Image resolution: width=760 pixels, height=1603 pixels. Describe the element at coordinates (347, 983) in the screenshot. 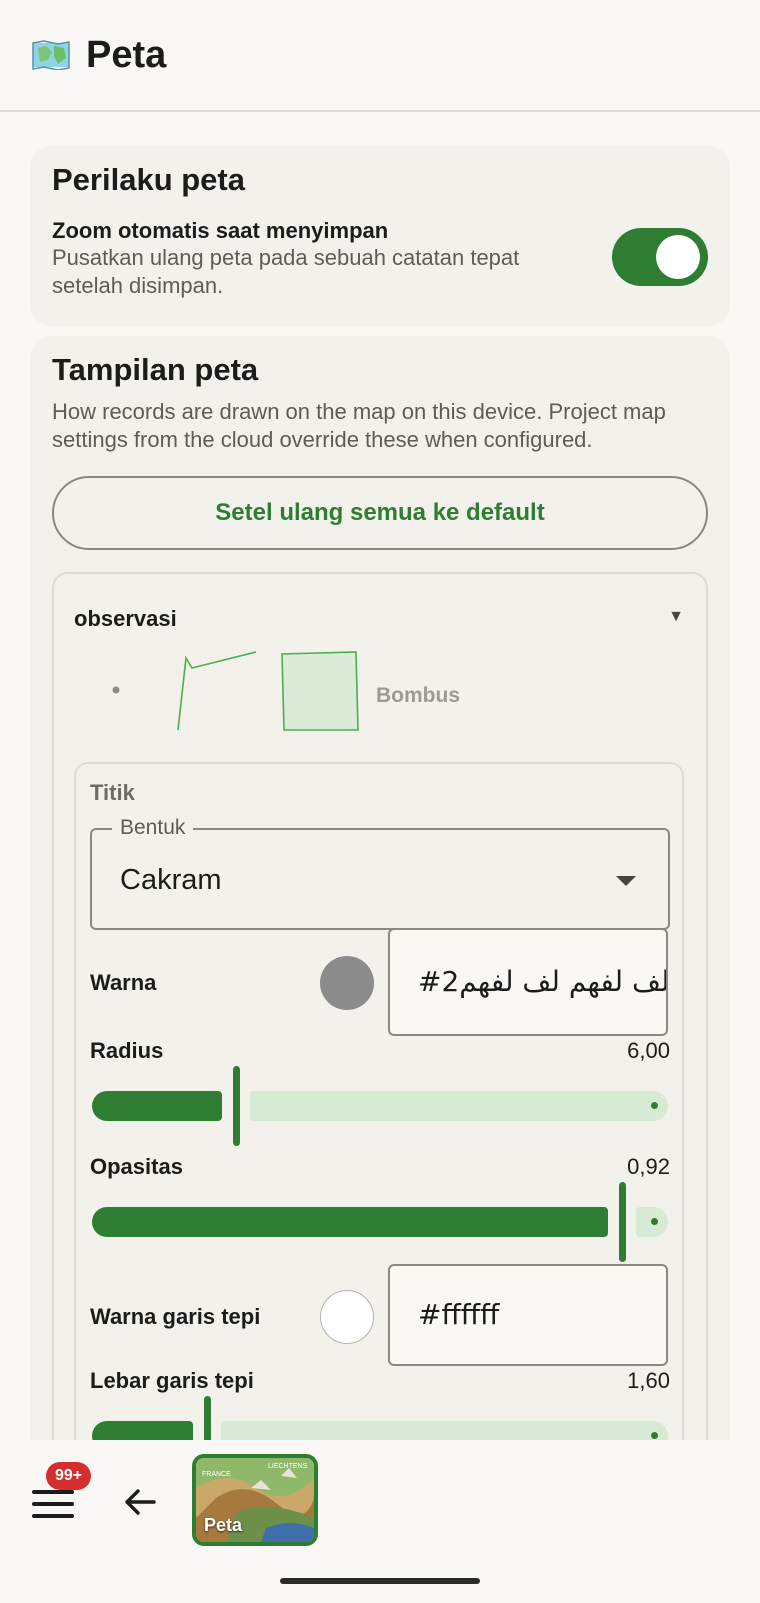

I see `color-swatch` at that location.